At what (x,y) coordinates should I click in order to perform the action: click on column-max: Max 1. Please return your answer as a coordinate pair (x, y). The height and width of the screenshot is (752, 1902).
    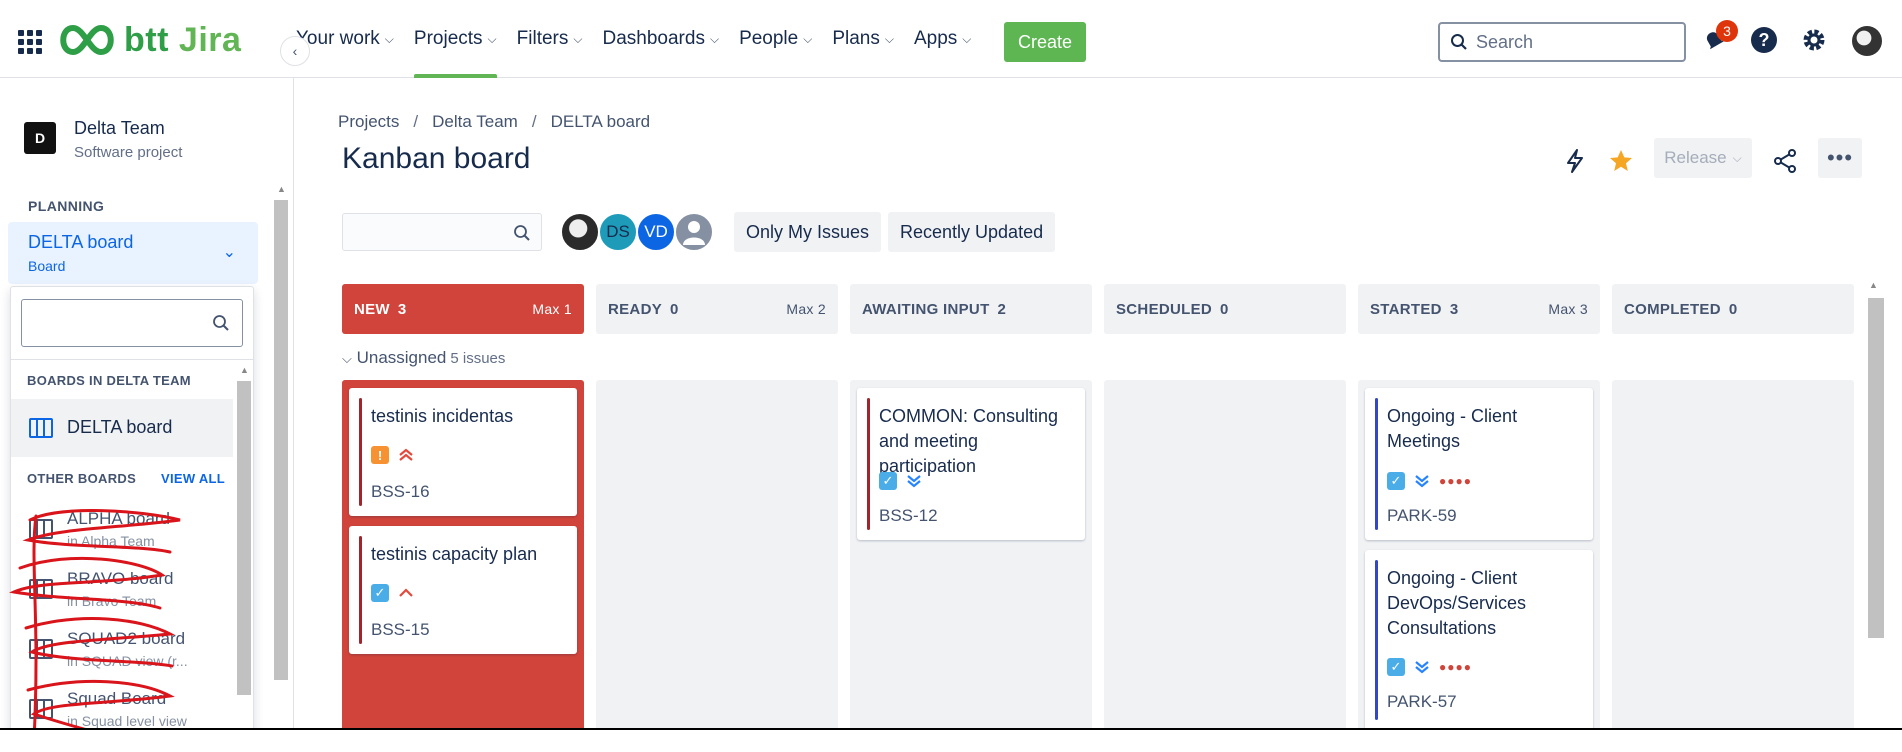
    Looking at the image, I should click on (552, 309).